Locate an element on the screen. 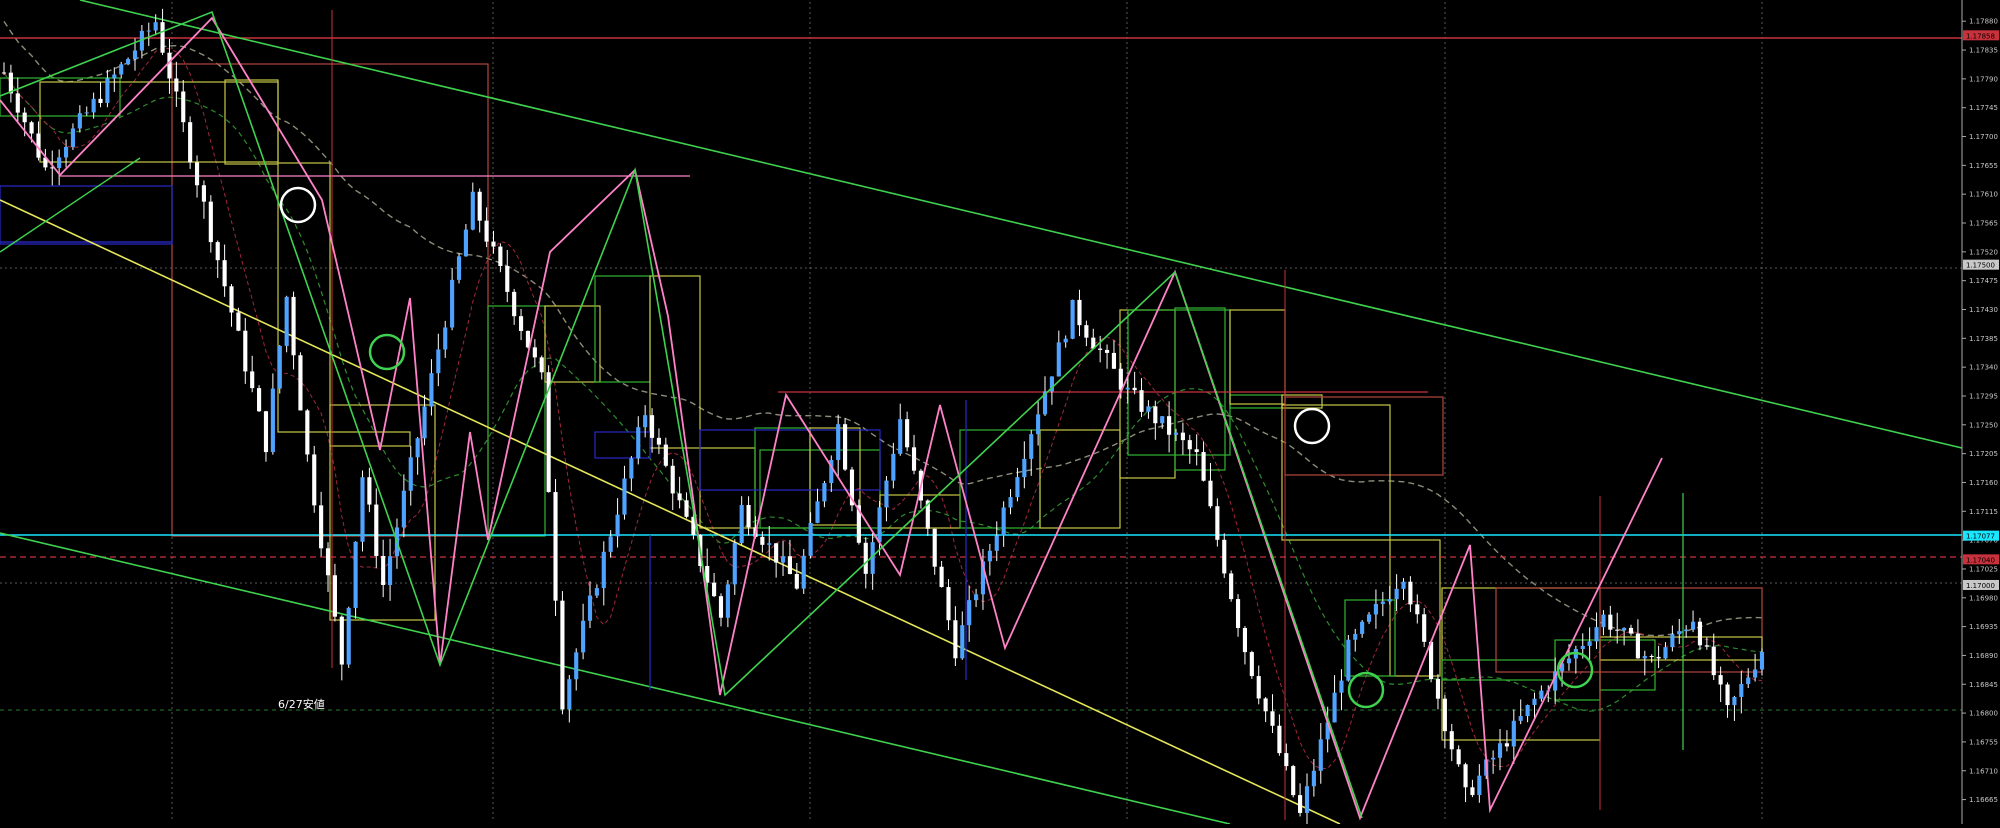 The height and width of the screenshot is (828, 2000). price-tag-label-2: 1.17077 is located at coordinates (1980, 537).